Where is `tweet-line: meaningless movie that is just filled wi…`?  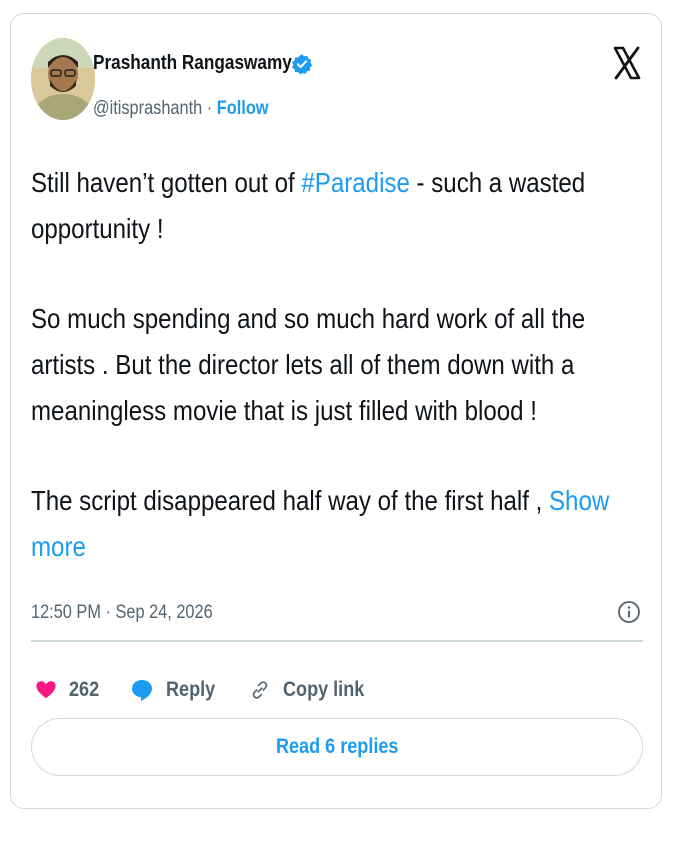 tweet-line: meaningless movie that is just filled wi… is located at coordinates (284, 410).